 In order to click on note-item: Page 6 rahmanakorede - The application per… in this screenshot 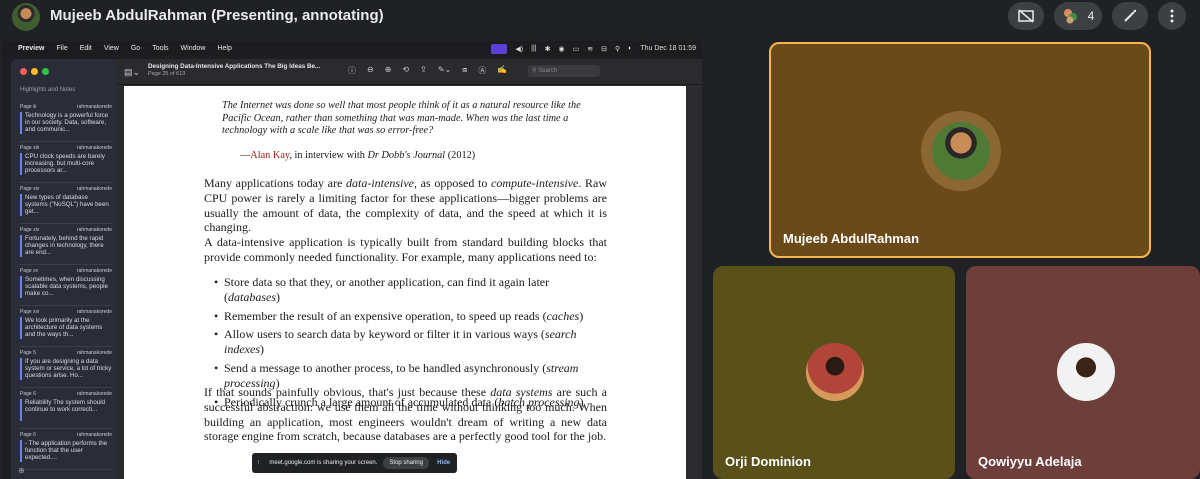, I will do `click(66, 449)`.